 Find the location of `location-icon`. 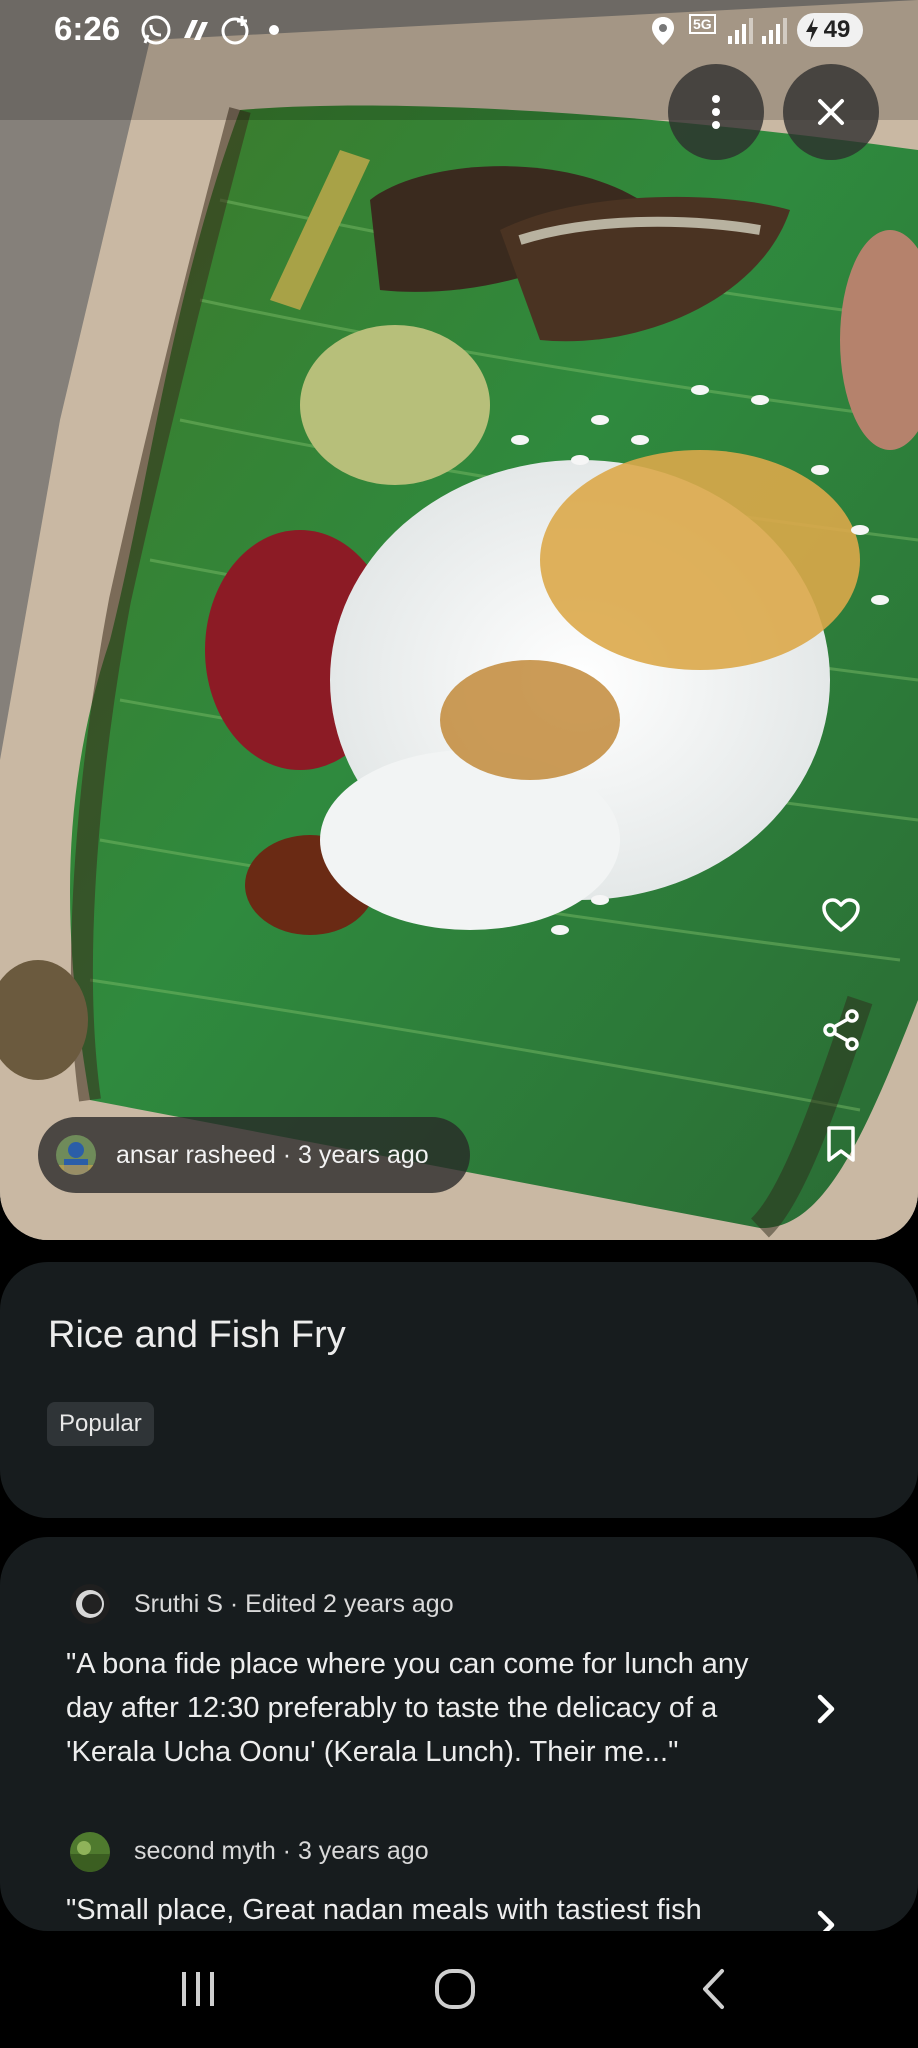

location-icon is located at coordinates (663, 31).